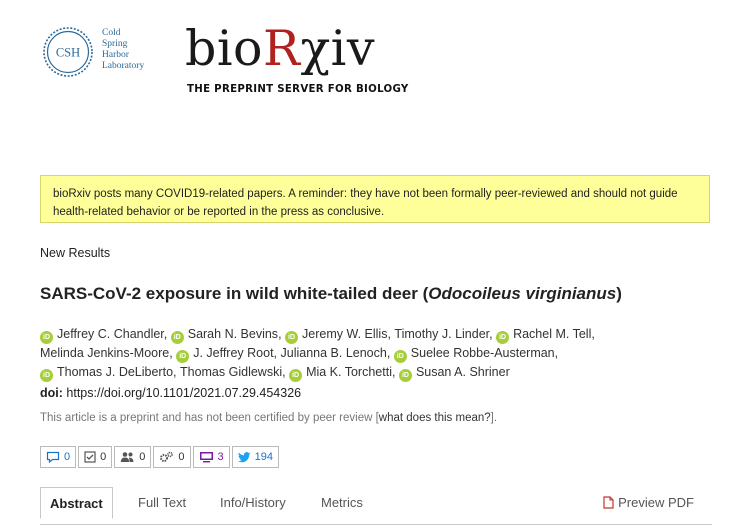  Describe the element at coordinates (435, 418) in the screenshot. I see `what-does-this-mean-link: what does this mean?` at that location.